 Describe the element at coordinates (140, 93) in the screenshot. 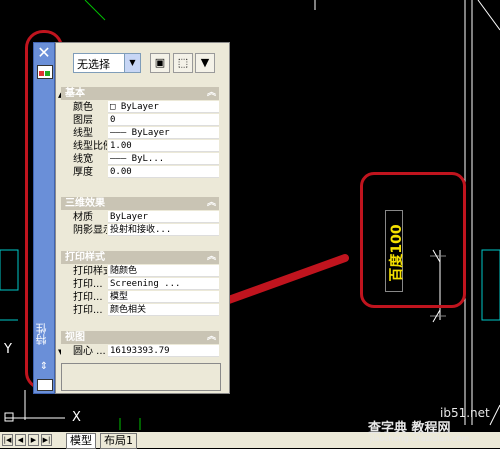

I see `section-basic: 基本 ︽` at that location.